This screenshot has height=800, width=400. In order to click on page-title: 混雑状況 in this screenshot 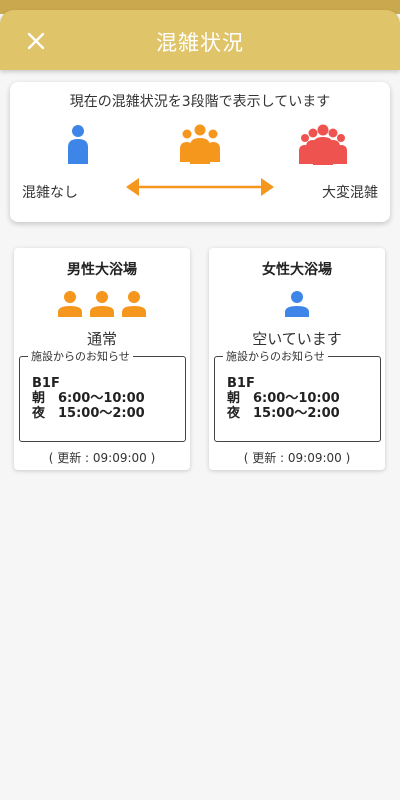, I will do `click(200, 43)`.